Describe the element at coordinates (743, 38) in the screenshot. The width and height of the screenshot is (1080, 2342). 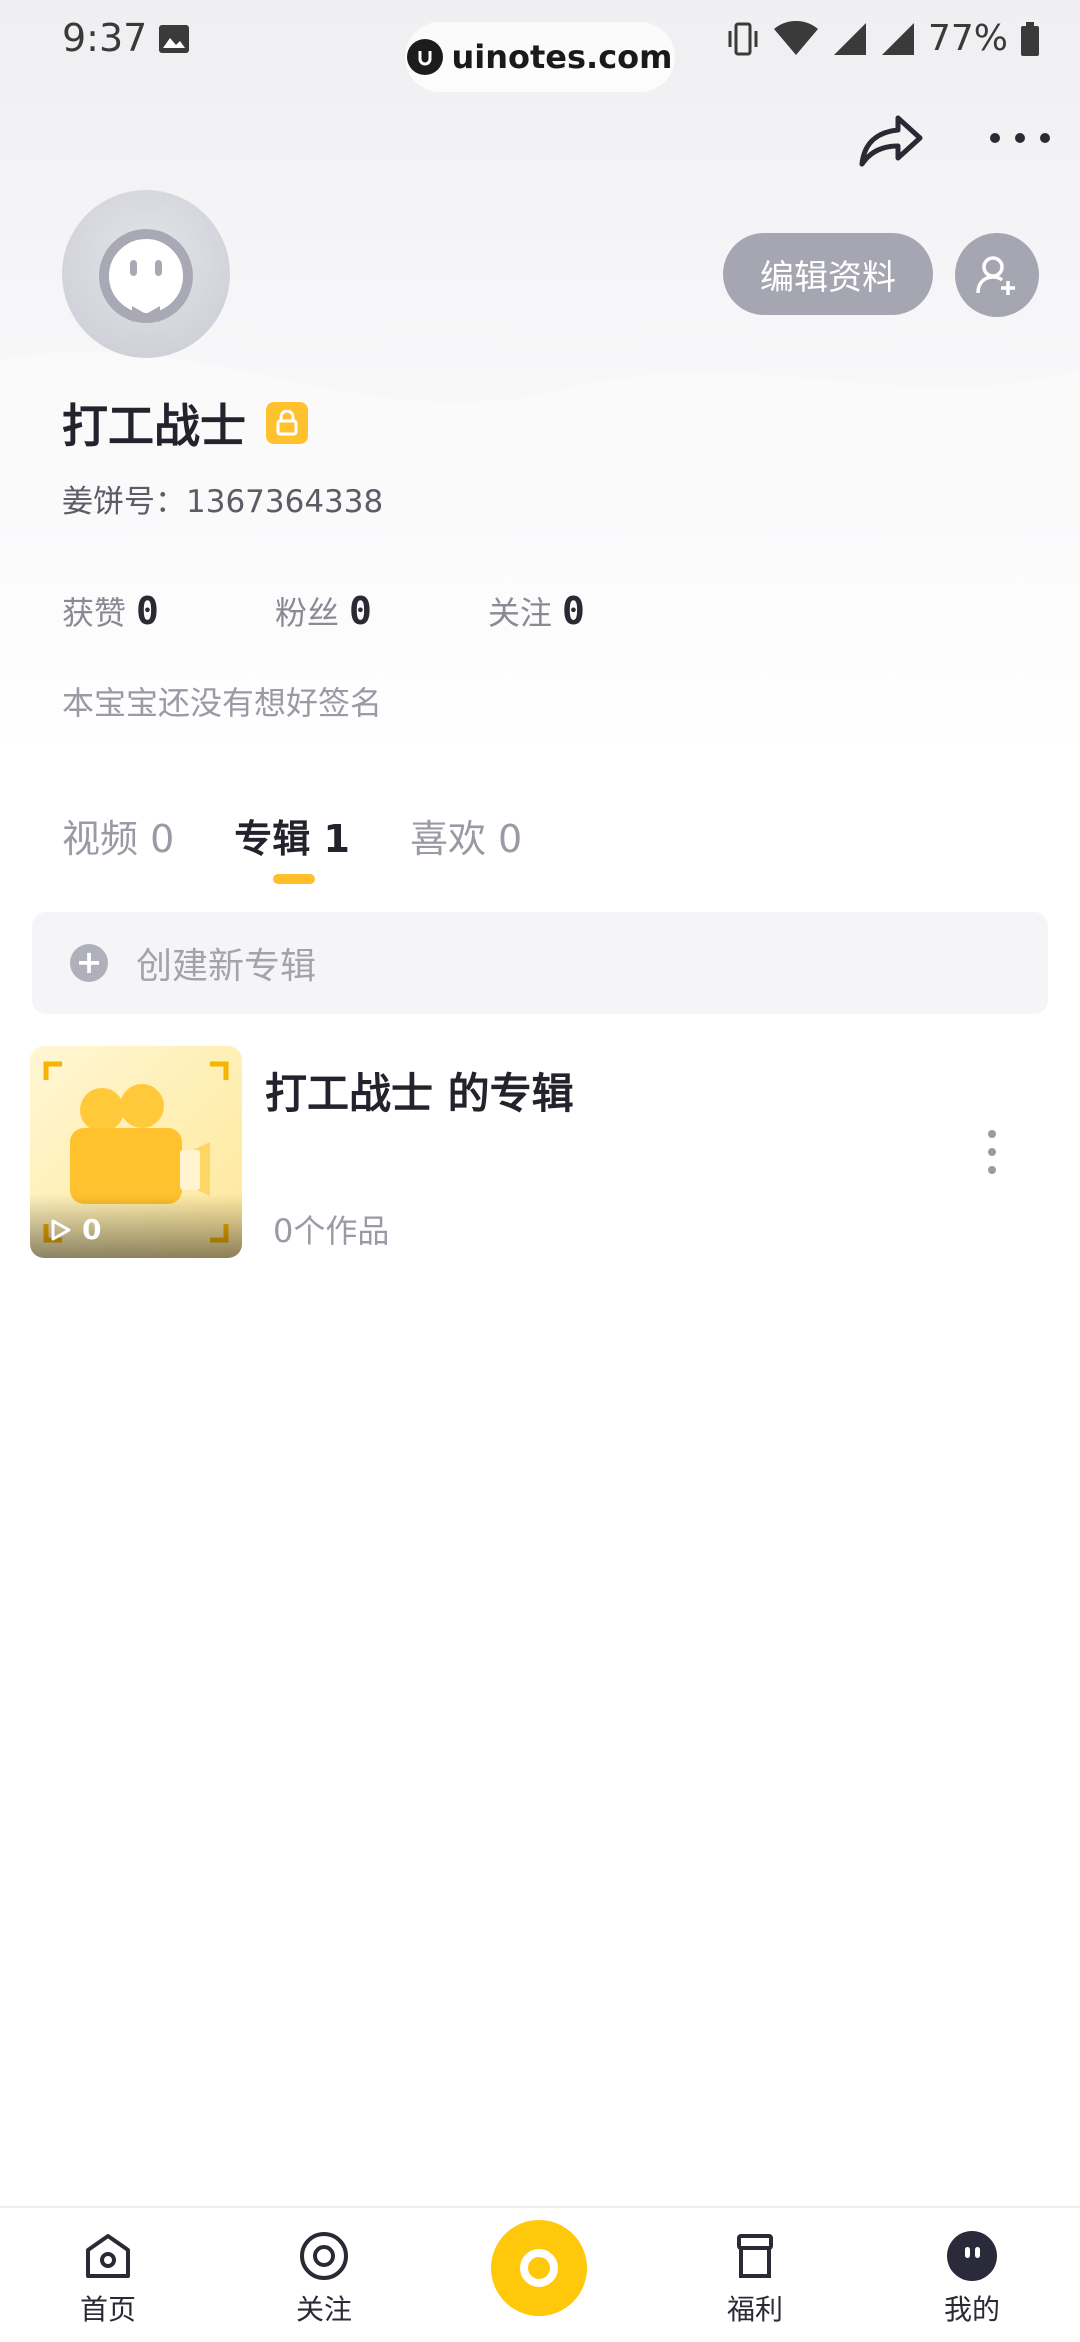
I see `vibrate-icon` at that location.